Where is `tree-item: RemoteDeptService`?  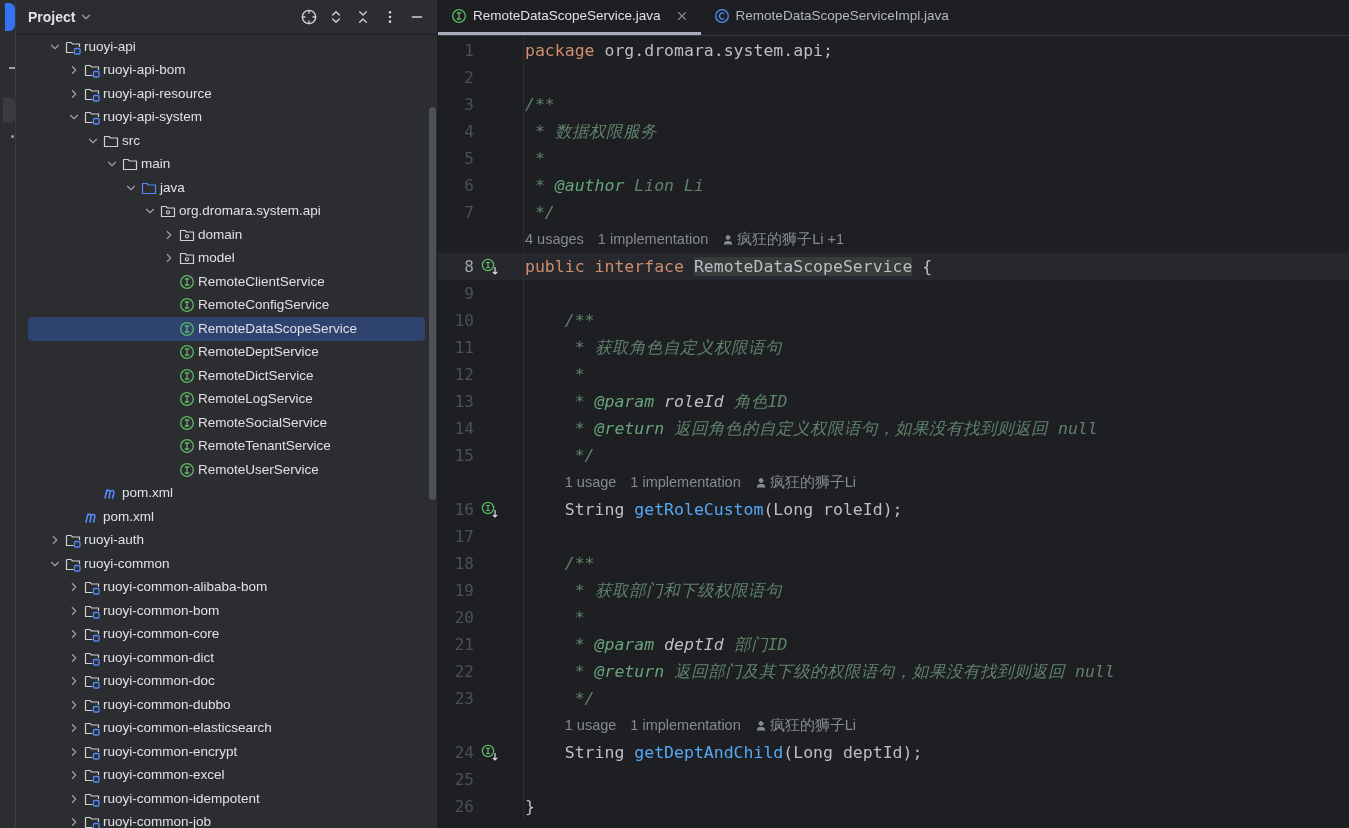 tree-item: RemoteDeptService is located at coordinates (226, 352).